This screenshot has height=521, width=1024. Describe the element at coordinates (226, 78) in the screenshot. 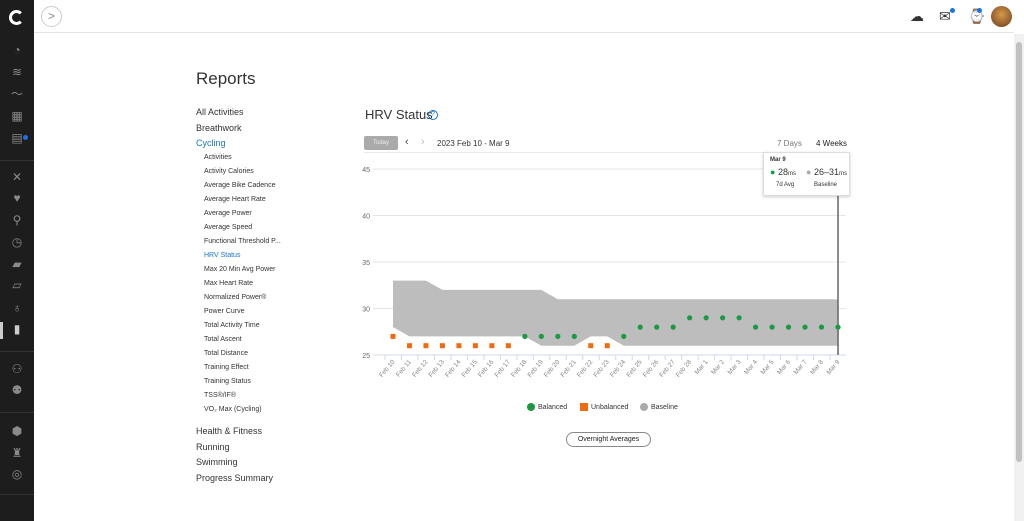

I see `page-title: Reports` at that location.